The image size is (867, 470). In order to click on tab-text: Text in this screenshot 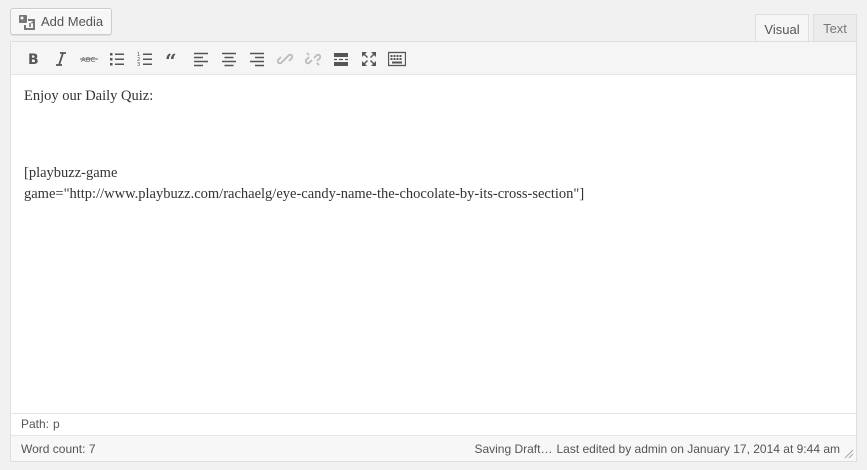, I will do `click(835, 28)`.